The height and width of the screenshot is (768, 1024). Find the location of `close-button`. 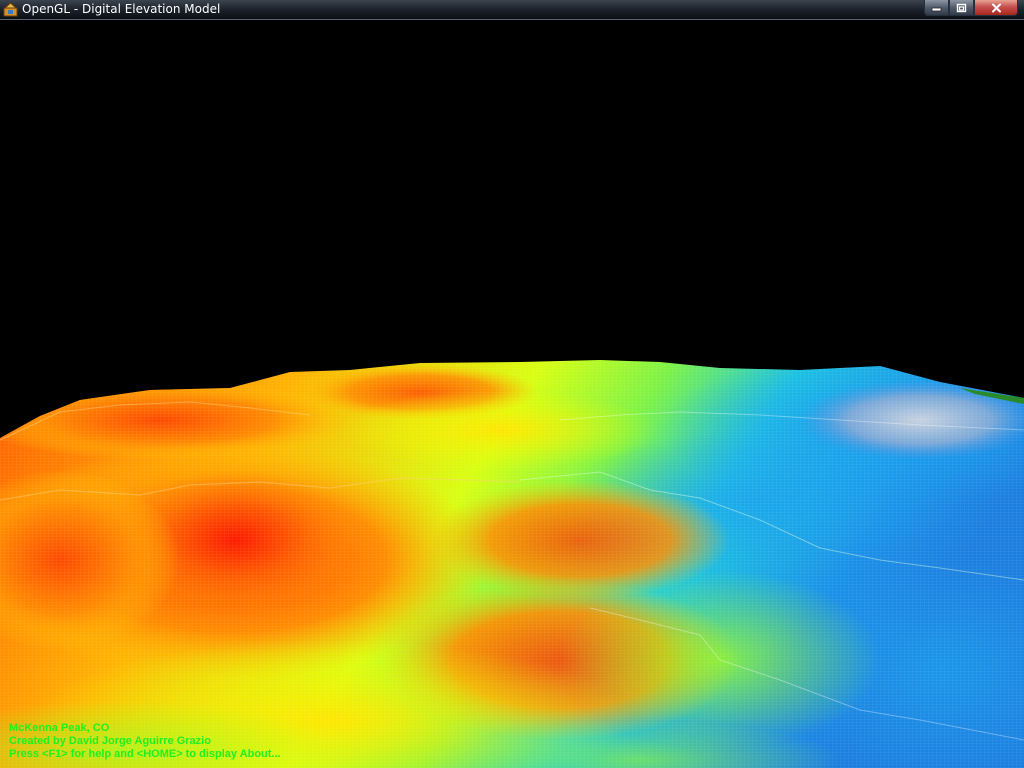

close-button is located at coordinates (996, 8).